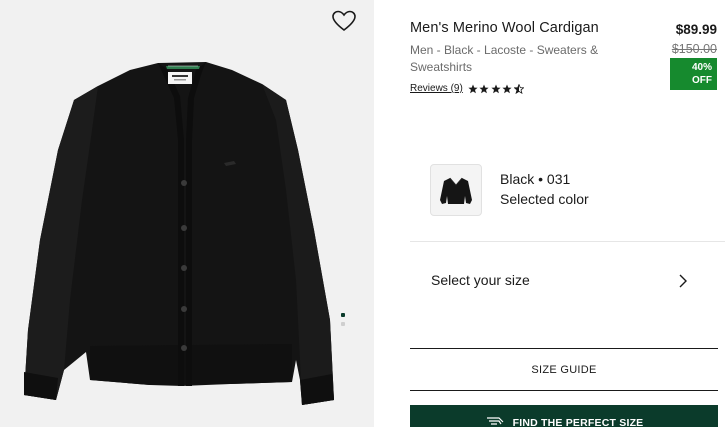 The image size is (725, 427). Describe the element at coordinates (701, 67) in the screenshot. I see `discount-percent: 40%` at that location.